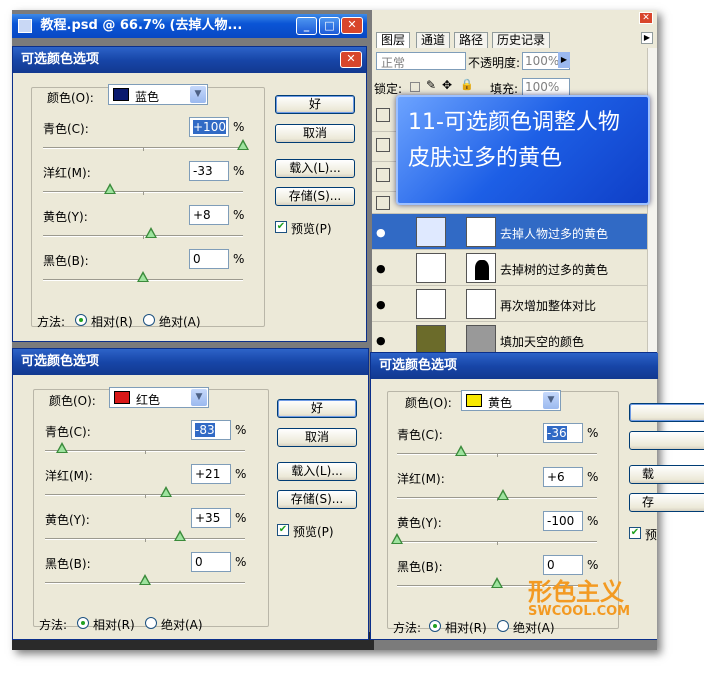 Image resolution: width=704 pixels, height=676 pixels. What do you see at coordinates (189, 26) in the screenshot?
I see `document-window-titlebar: 教程.psd @ 66.7% (去掉人物... _ □ ✕` at bounding box center [189, 26].